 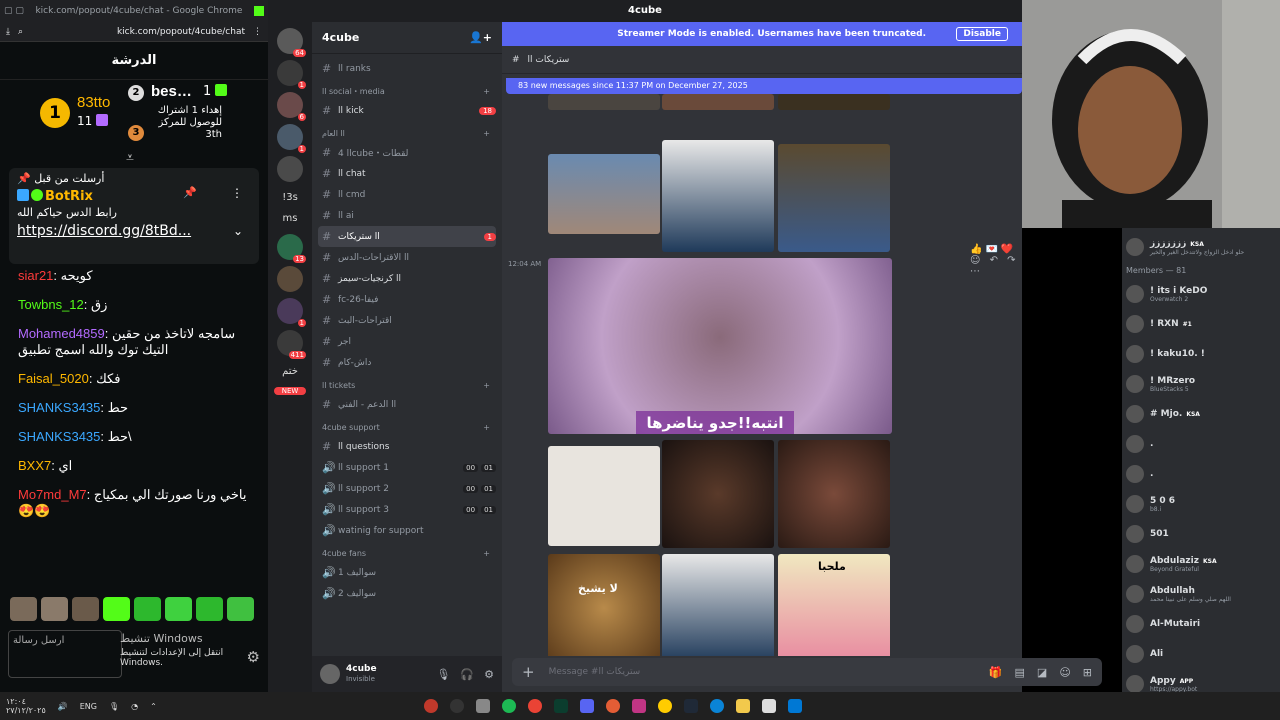 What do you see at coordinates (407, 320) in the screenshot?
I see `text-channel: # اقتراحات-البث` at bounding box center [407, 320].